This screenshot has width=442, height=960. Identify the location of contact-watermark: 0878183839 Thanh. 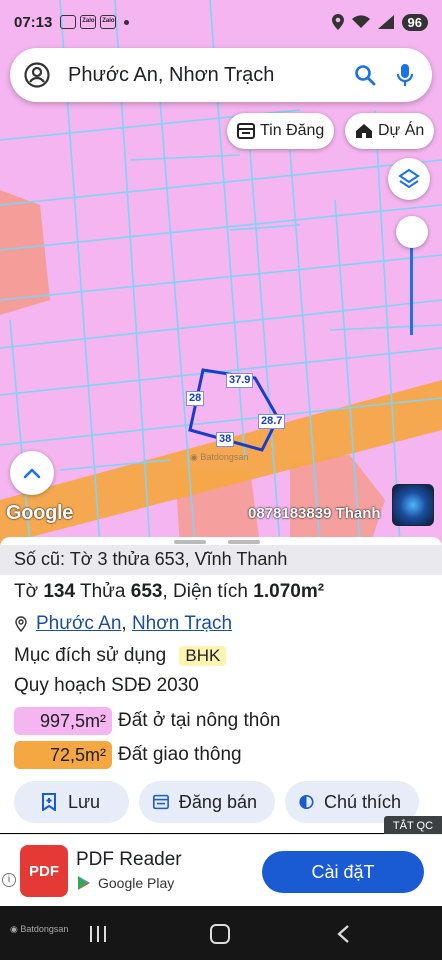
(314, 513).